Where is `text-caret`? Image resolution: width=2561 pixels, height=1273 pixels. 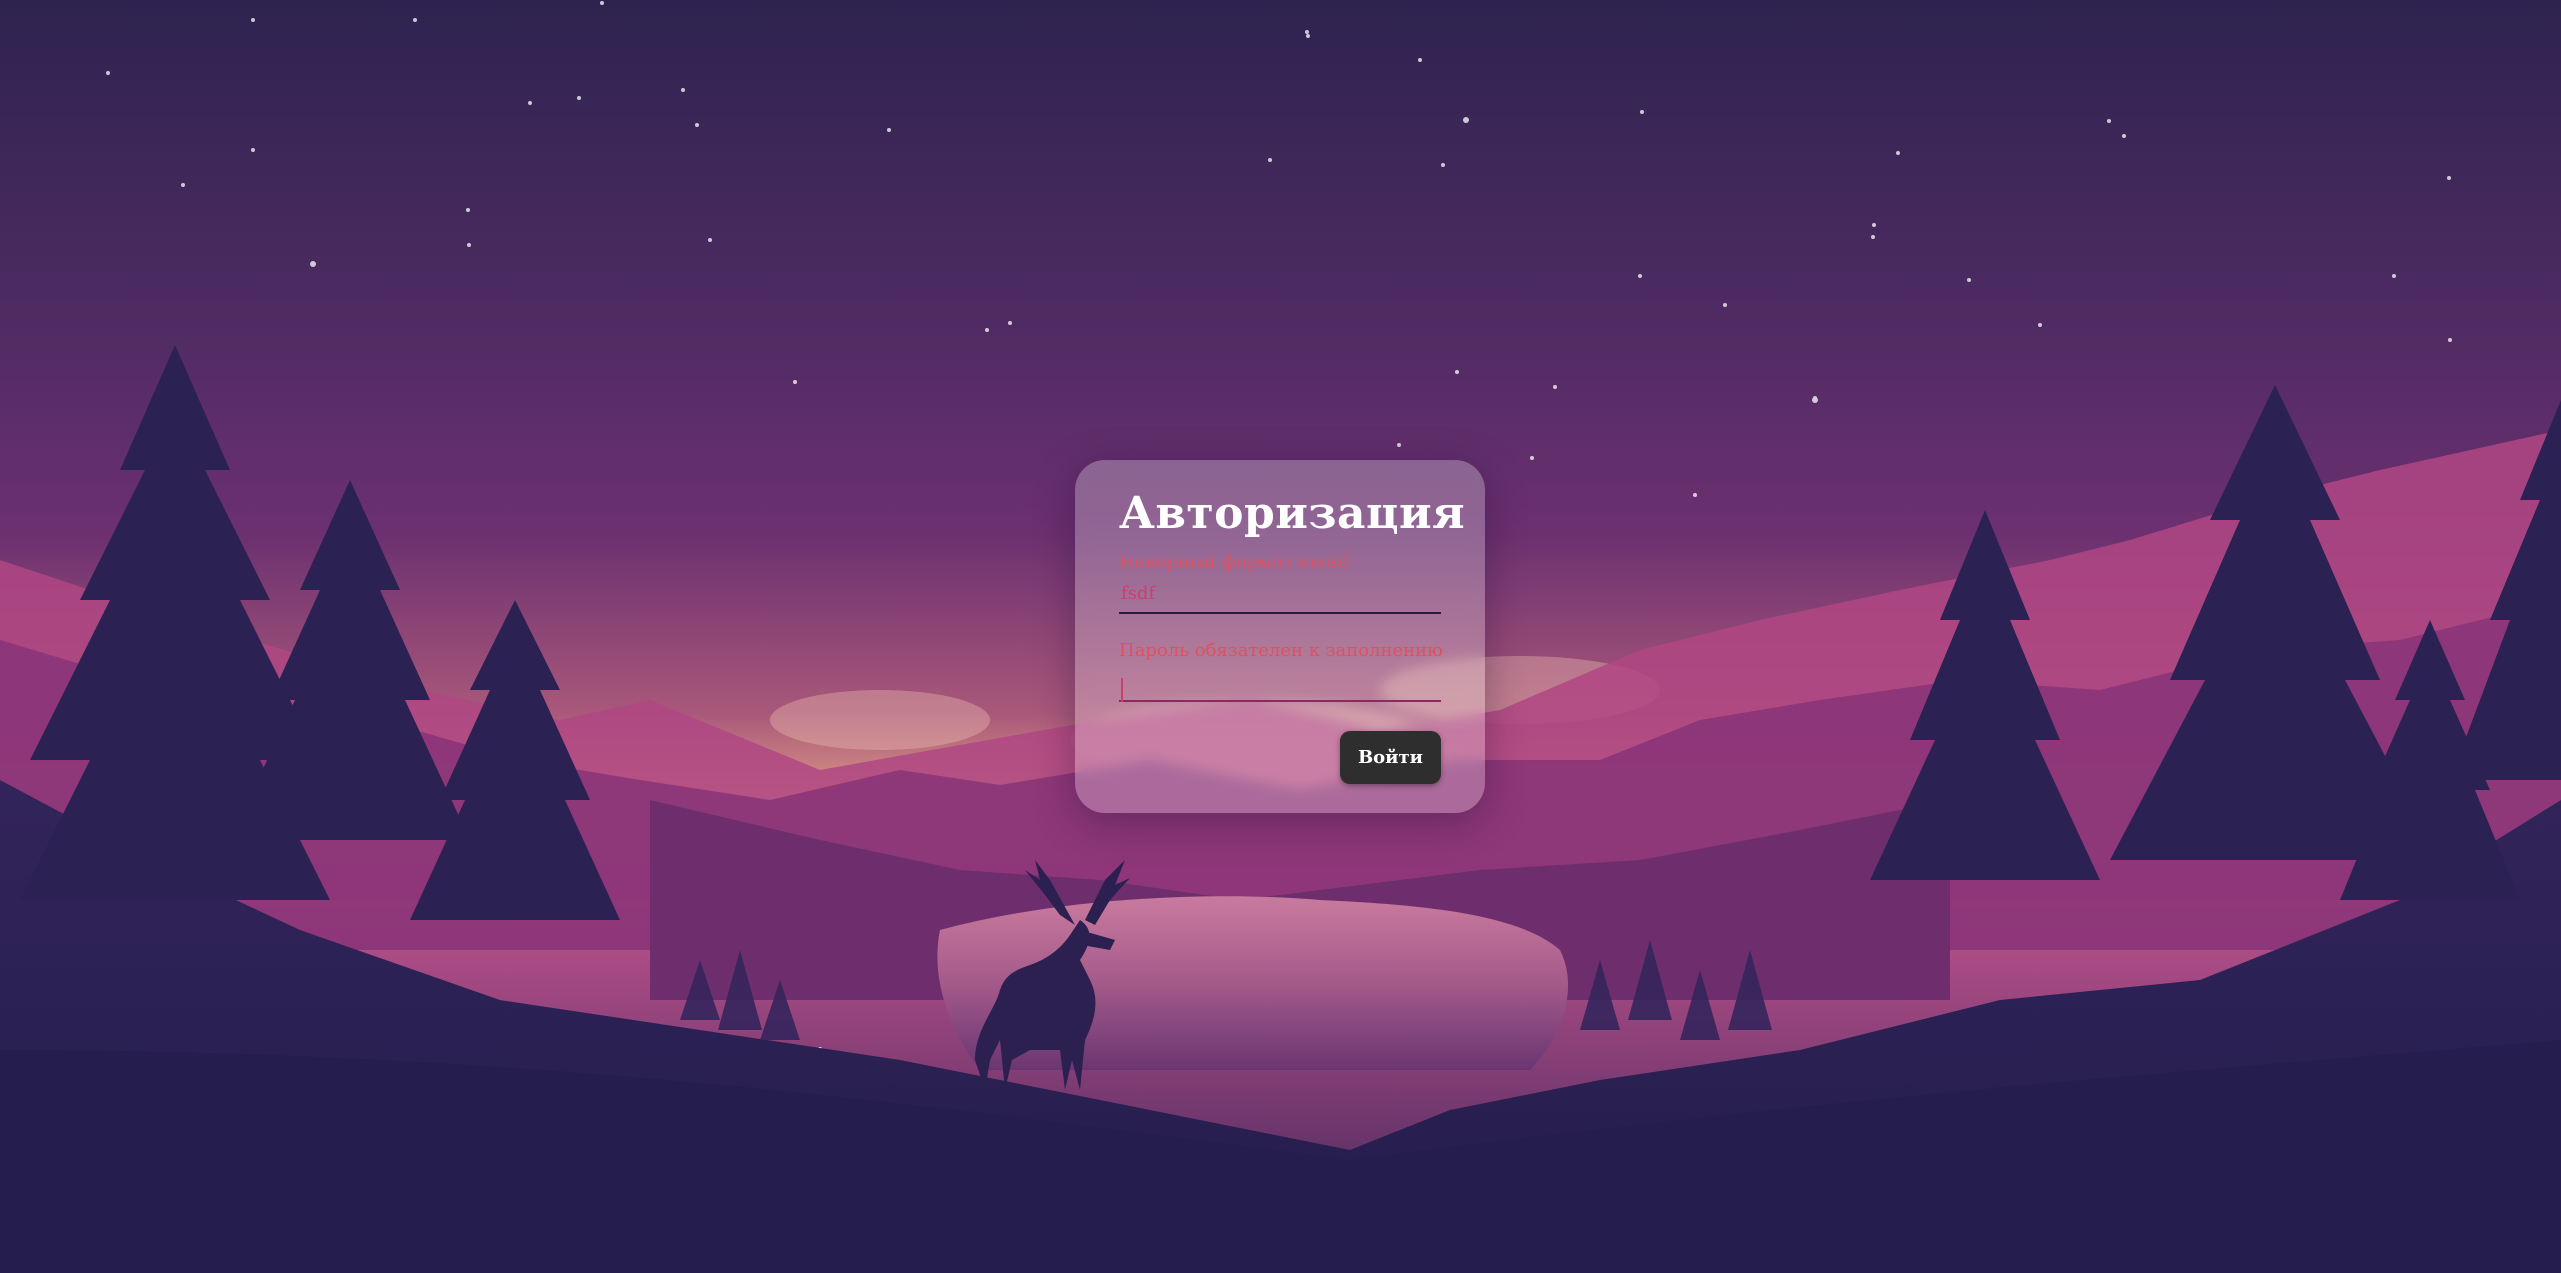 text-caret is located at coordinates (1122, 690).